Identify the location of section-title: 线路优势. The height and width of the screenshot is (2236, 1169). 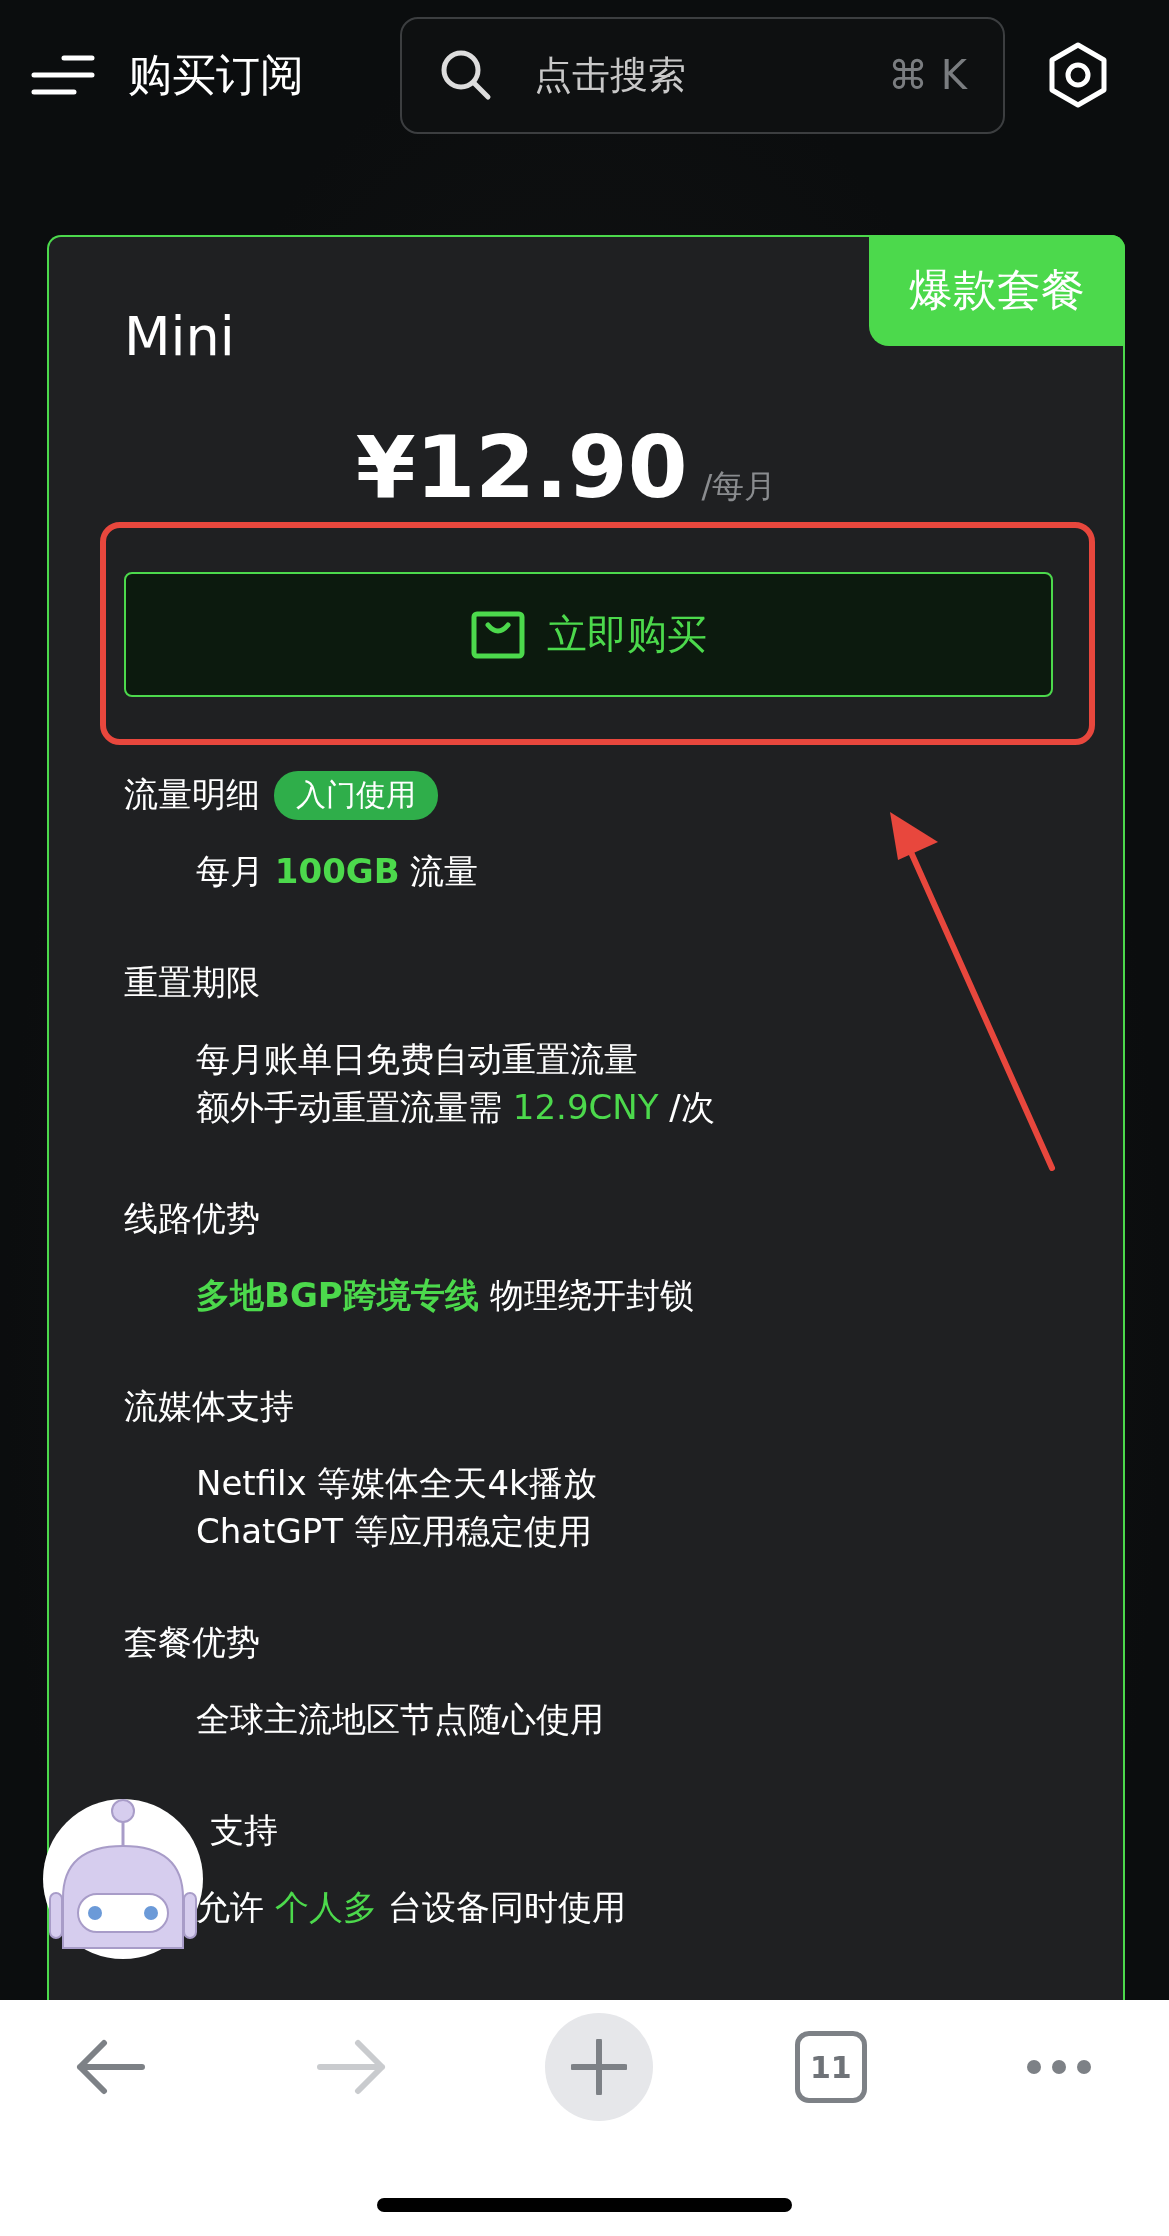
(192, 1218).